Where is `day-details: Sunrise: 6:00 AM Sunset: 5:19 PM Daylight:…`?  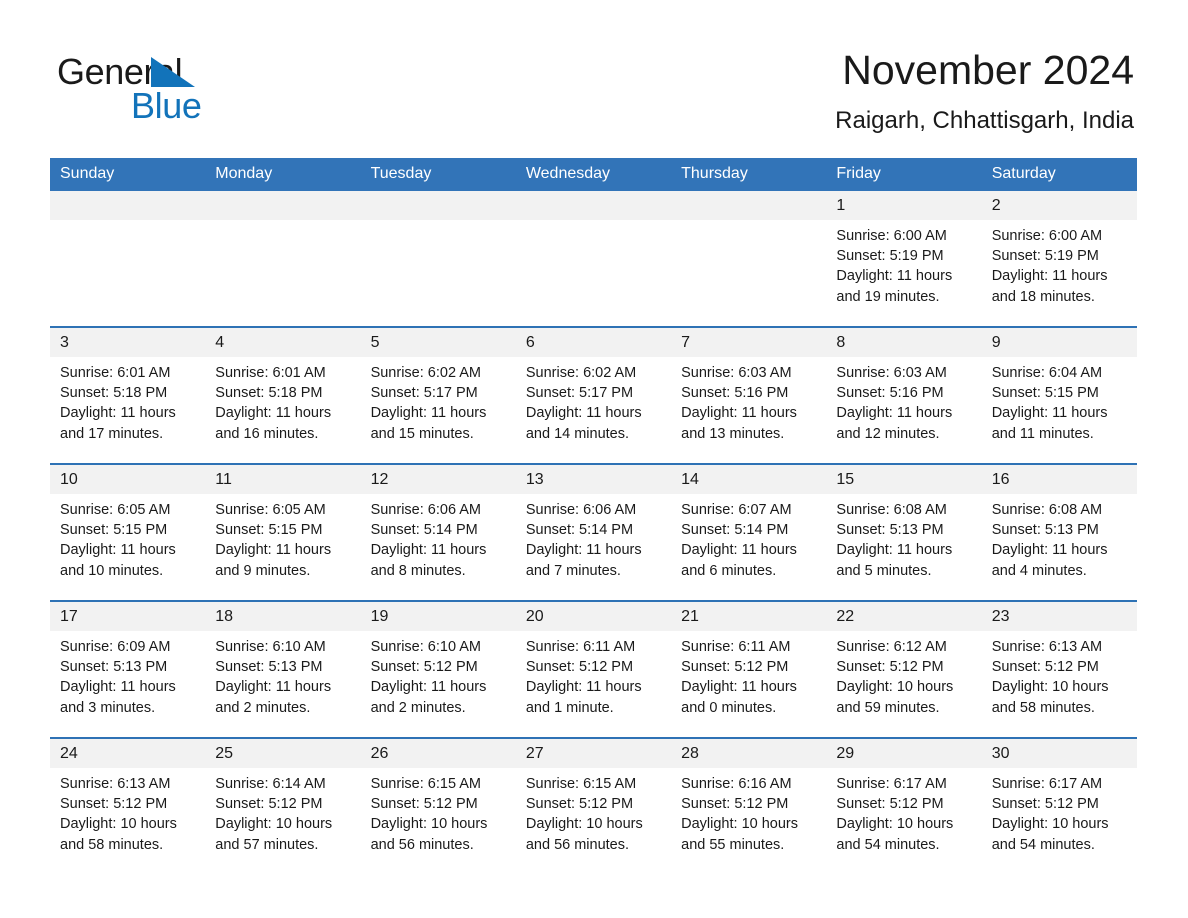
day-details: Sunrise: 6:00 AM Sunset: 5:19 PM Daylight:… is located at coordinates (903, 263).